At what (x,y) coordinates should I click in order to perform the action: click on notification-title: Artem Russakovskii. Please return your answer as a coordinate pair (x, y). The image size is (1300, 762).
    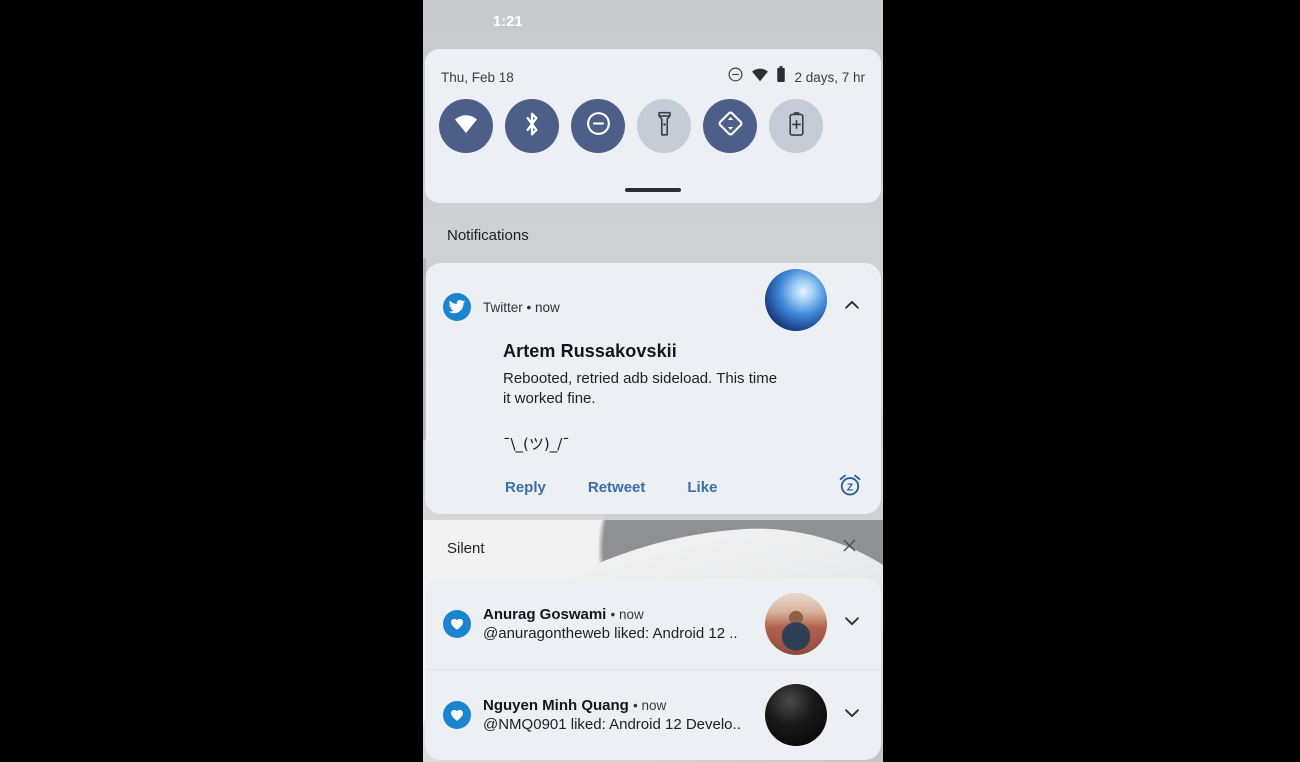
    Looking at the image, I should click on (590, 351).